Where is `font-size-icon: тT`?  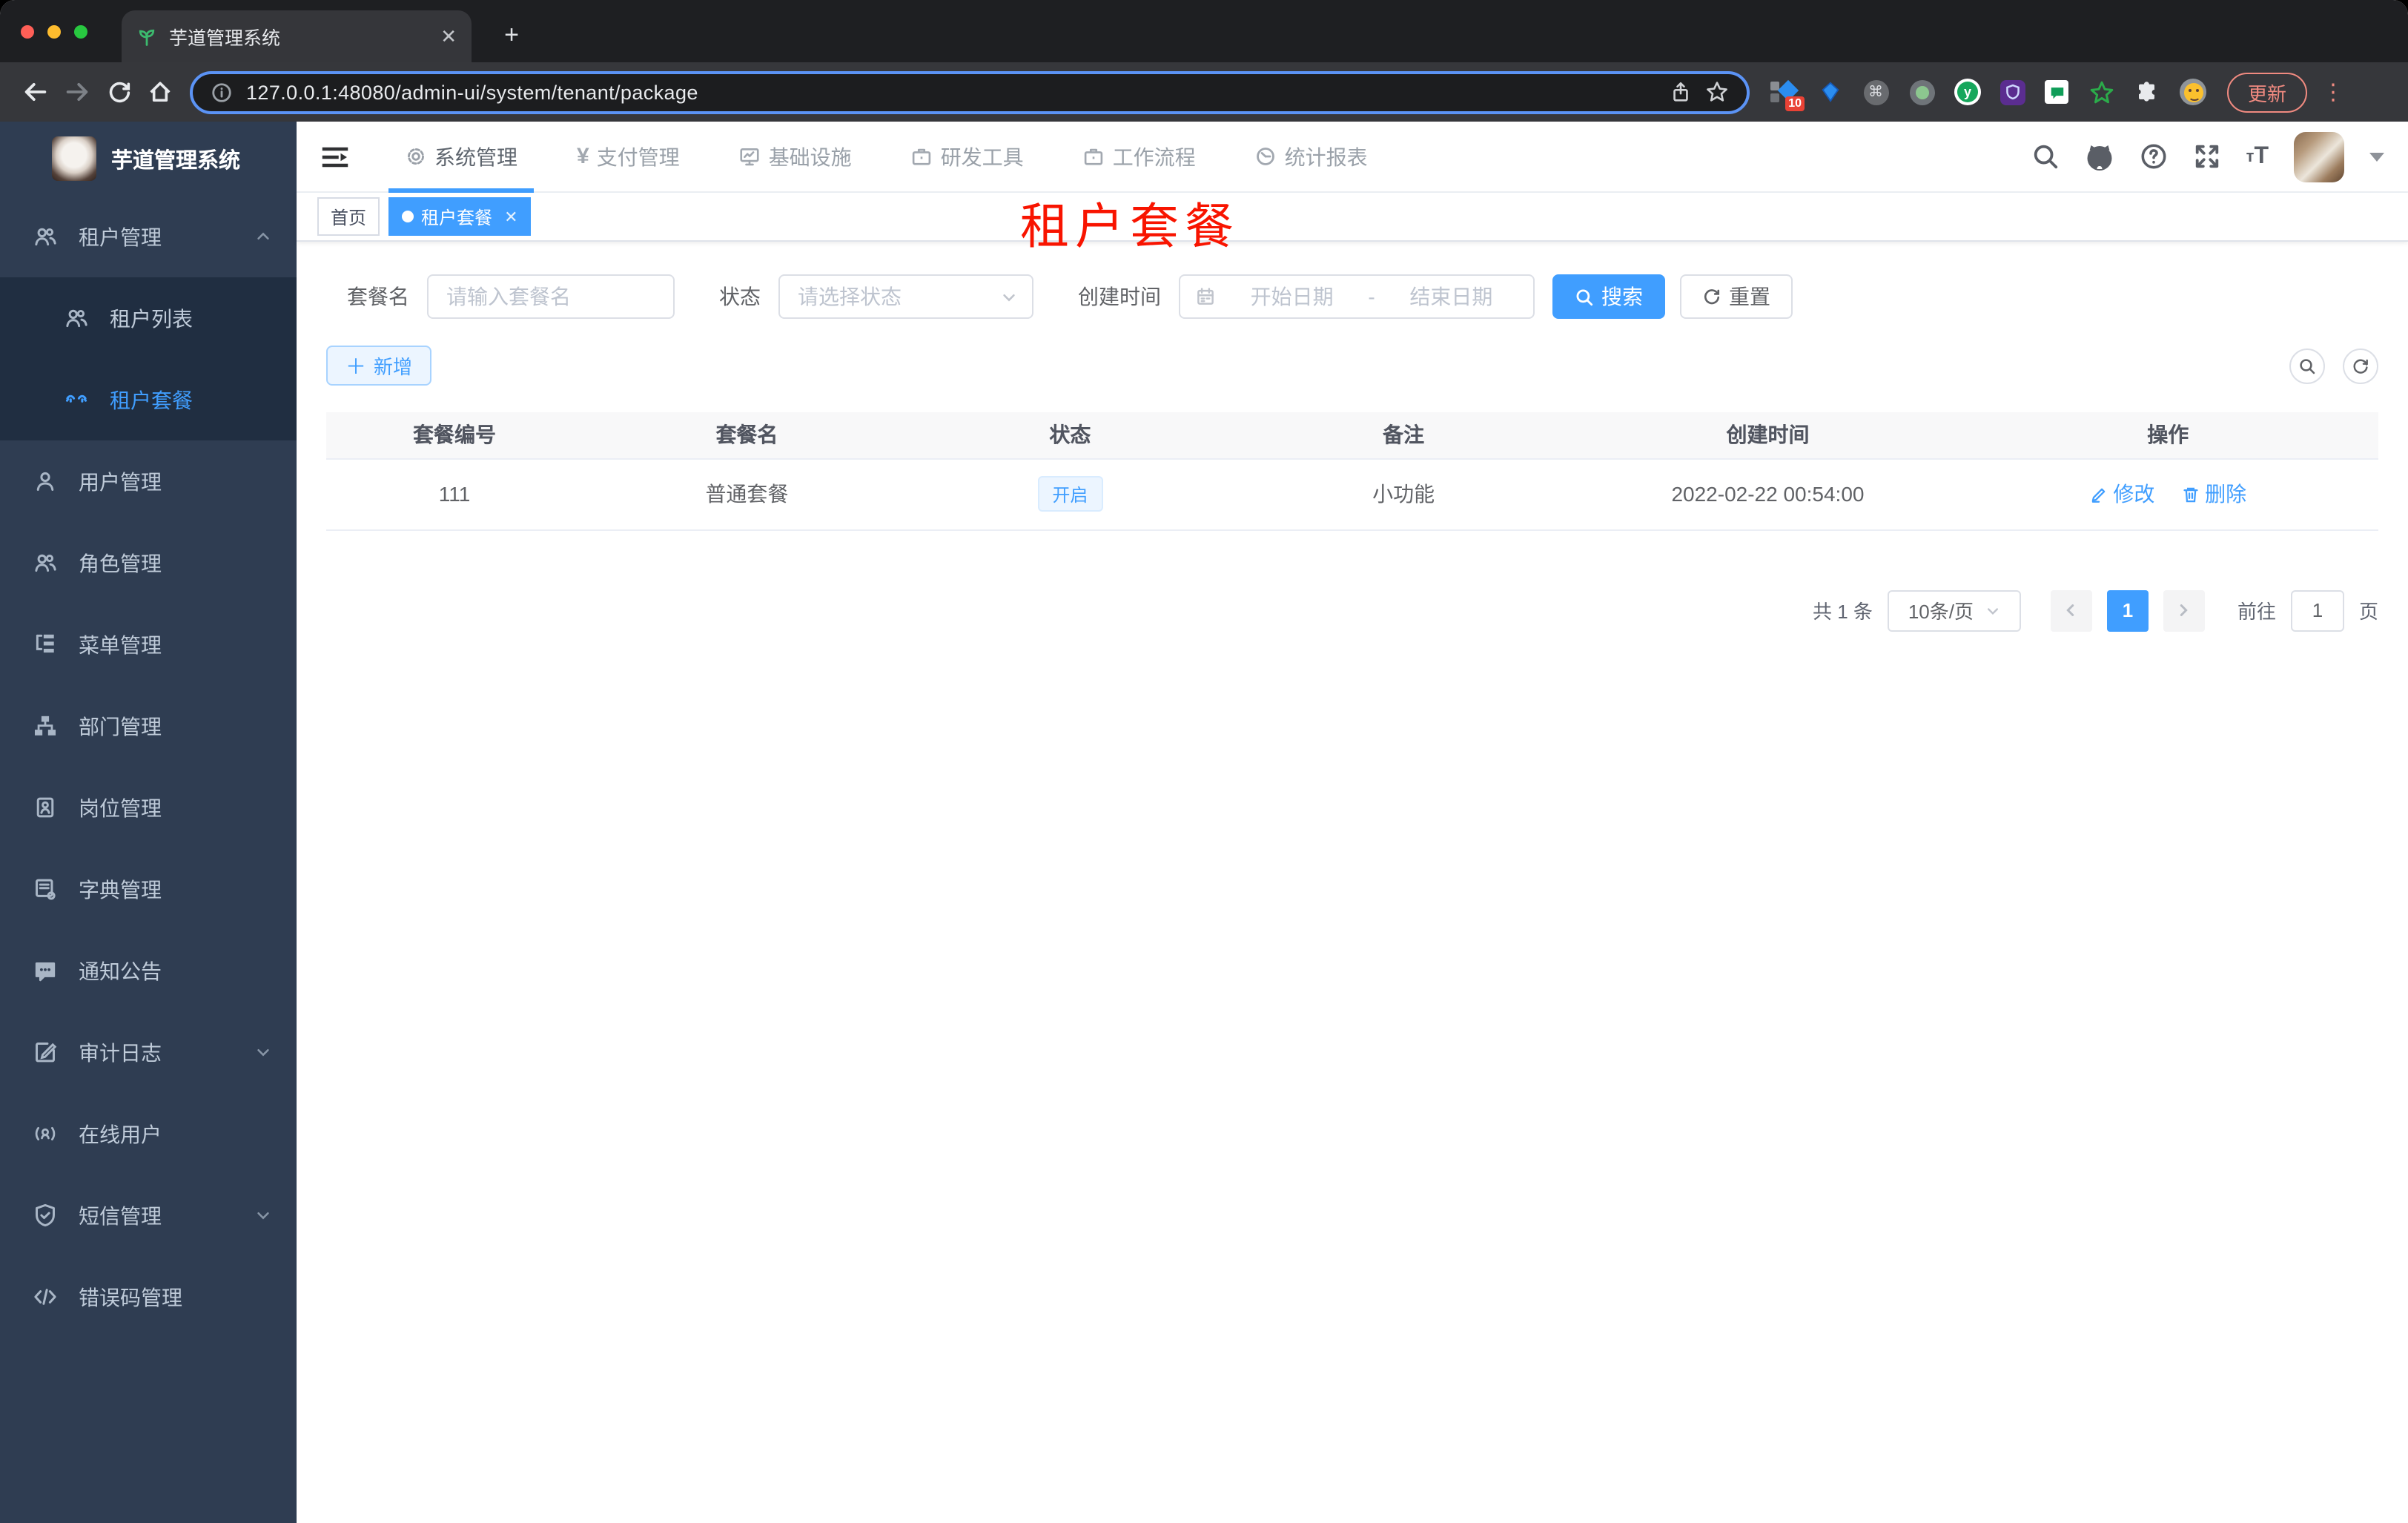 font-size-icon: тT is located at coordinates (2257, 156).